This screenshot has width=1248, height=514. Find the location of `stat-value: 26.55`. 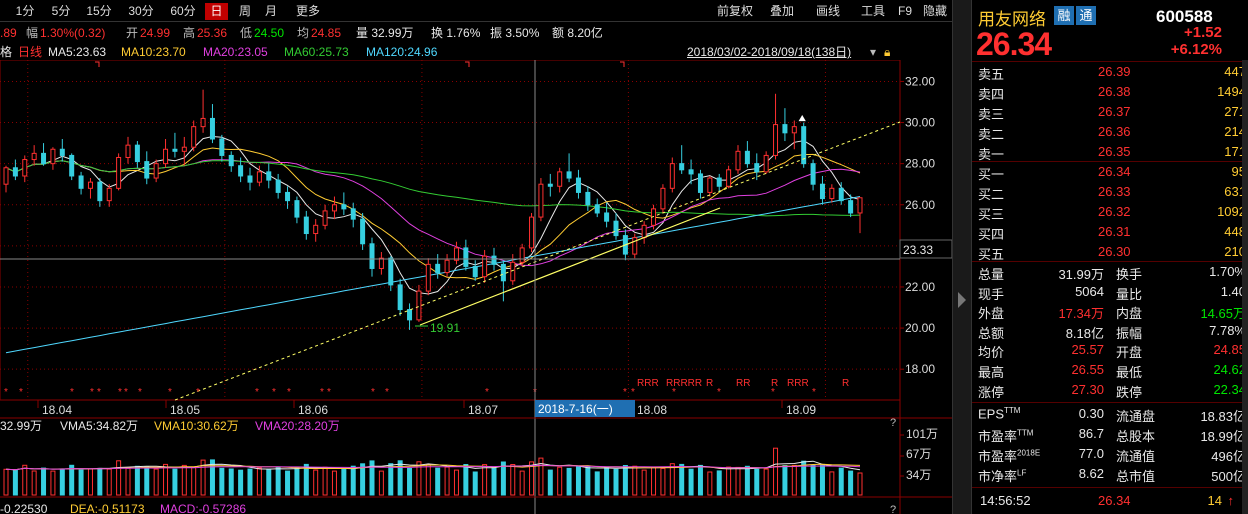

stat-value: 26.55 is located at coordinates (1087, 369).